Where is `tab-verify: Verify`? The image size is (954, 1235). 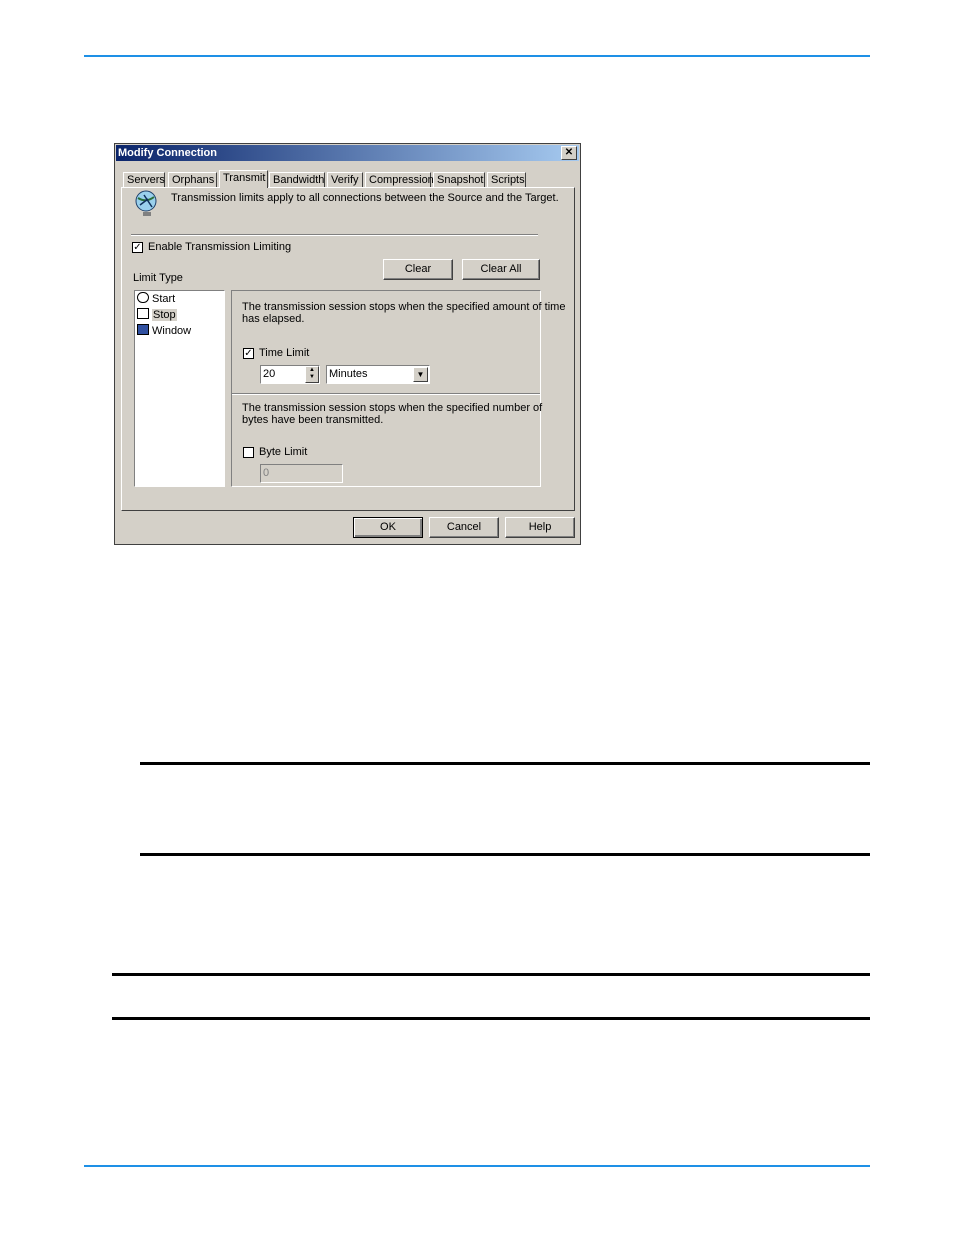
tab-verify: Verify is located at coordinates (345, 179).